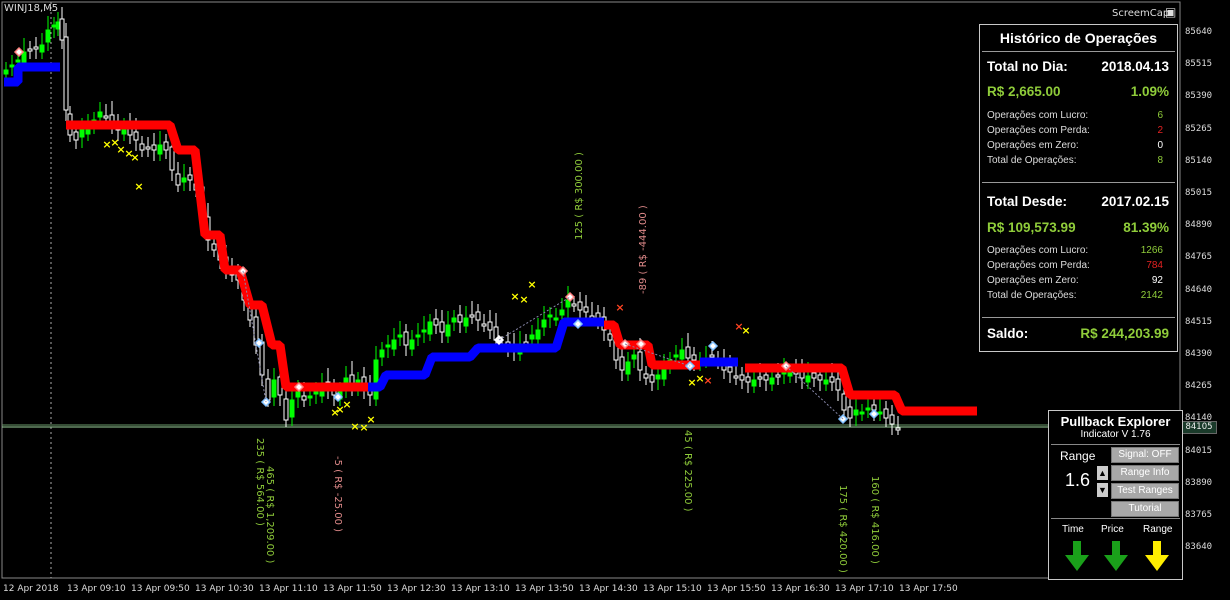 This screenshot has width=1230, height=600. Describe the element at coordinates (1102, 490) in the screenshot. I see `range-decrease-icon: ▼` at that location.